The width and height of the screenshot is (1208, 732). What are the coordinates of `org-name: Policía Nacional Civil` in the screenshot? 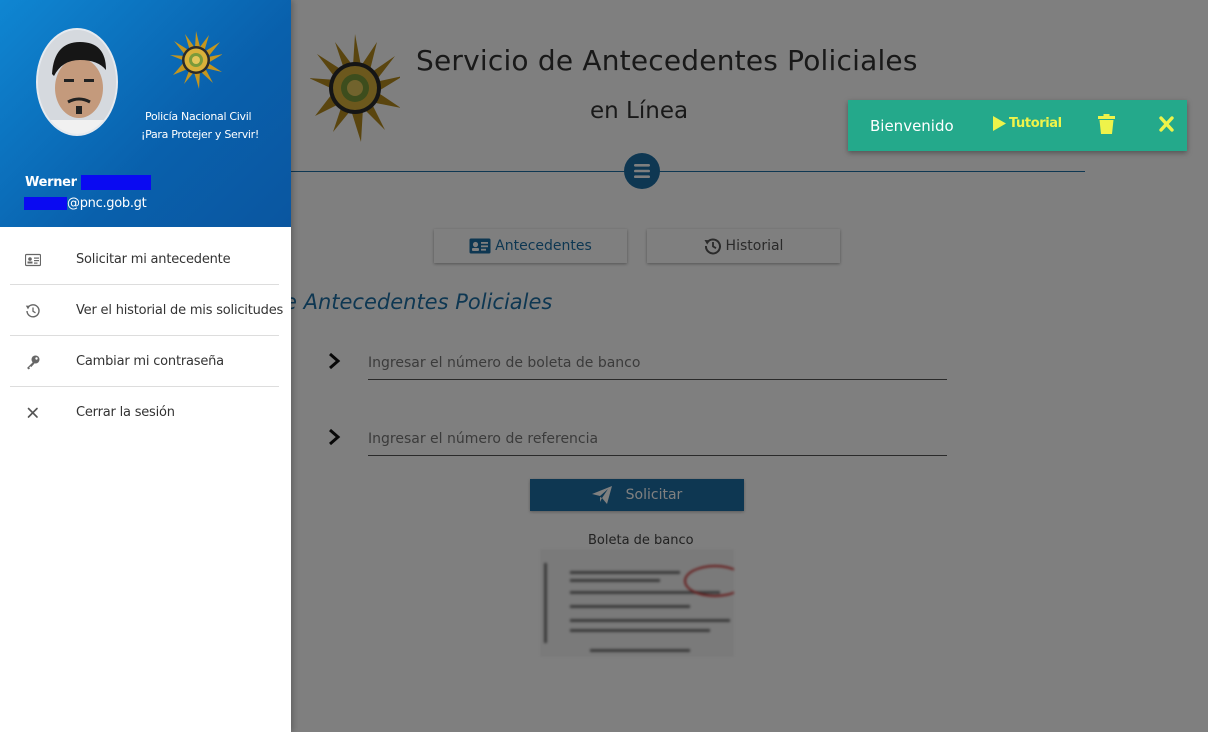 It's located at (198, 116).